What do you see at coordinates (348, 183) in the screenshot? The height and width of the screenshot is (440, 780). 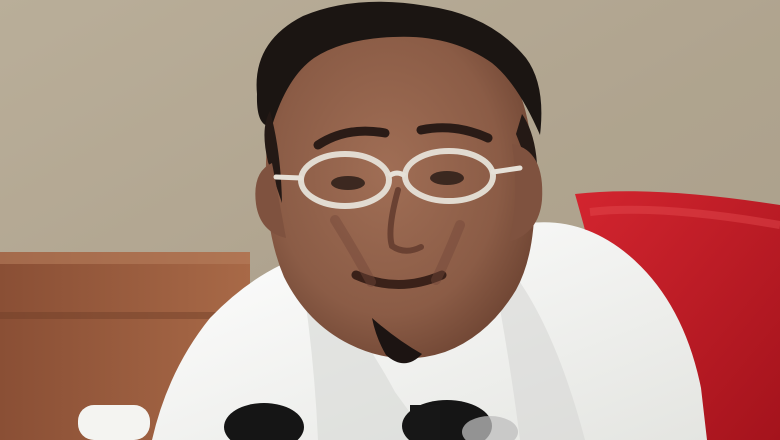 I see `left-eye` at bounding box center [348, 183].